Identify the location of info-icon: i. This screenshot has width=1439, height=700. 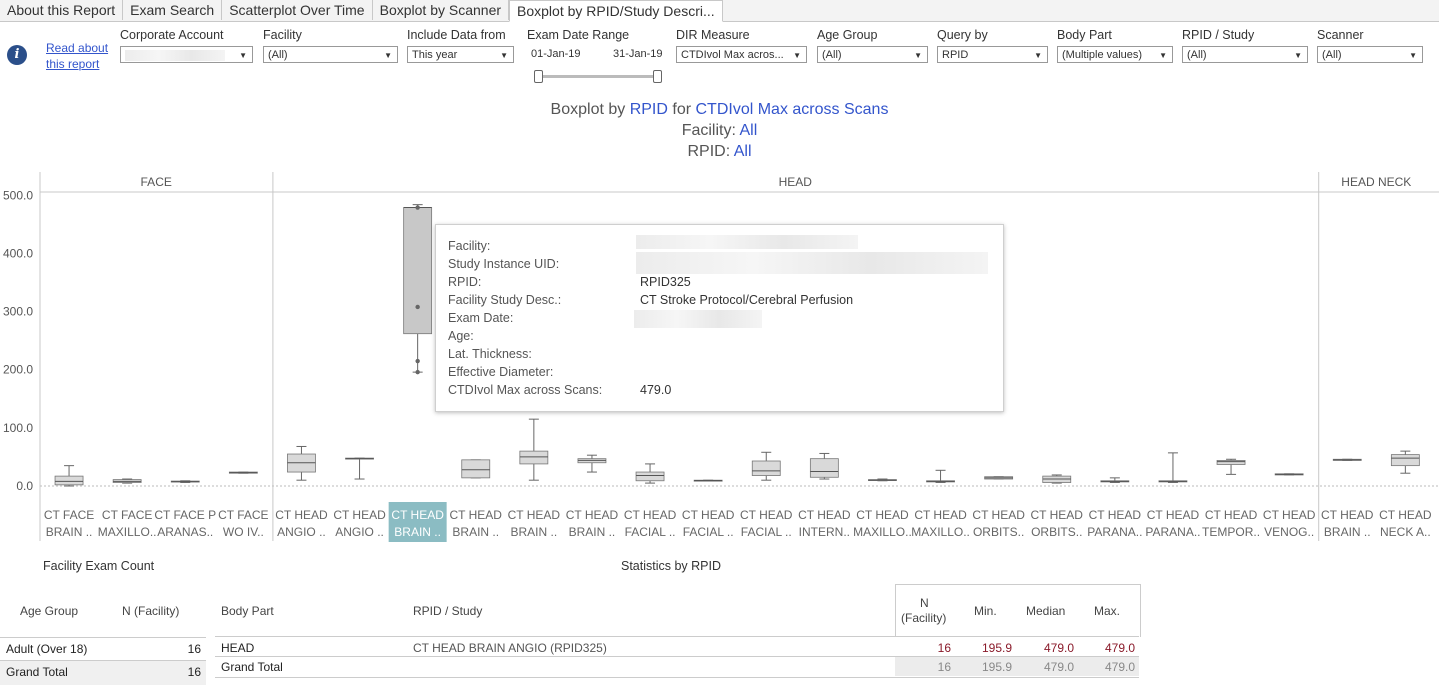
(17, 55).